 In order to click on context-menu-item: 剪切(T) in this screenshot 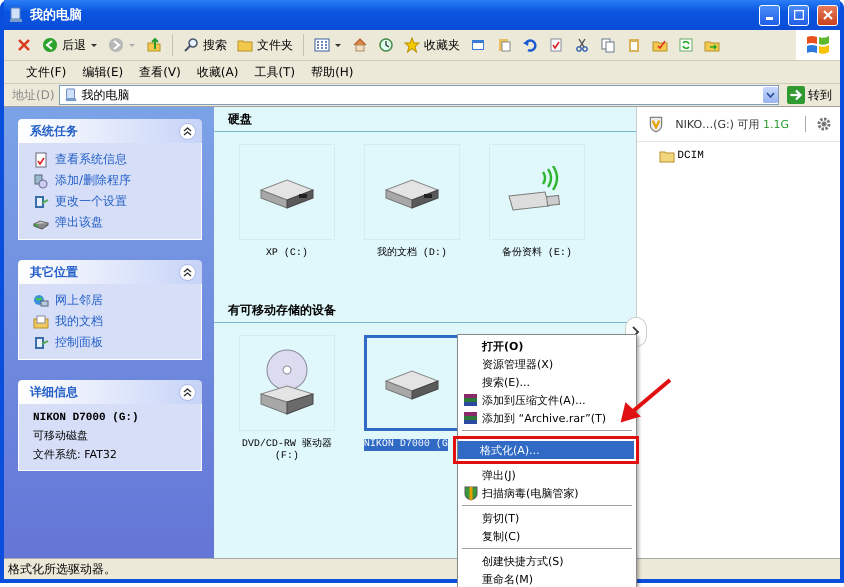, I will do `click(492, 518)`.